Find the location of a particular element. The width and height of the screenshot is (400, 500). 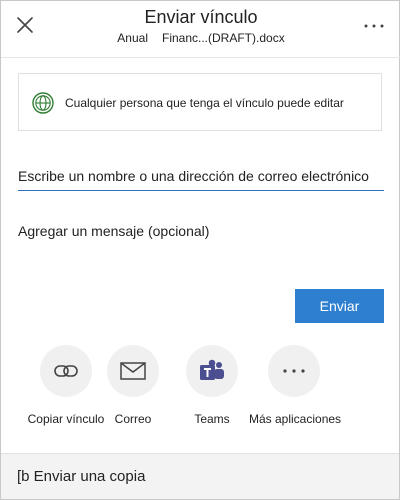

teams-circle is located at coordinates (212, 371).